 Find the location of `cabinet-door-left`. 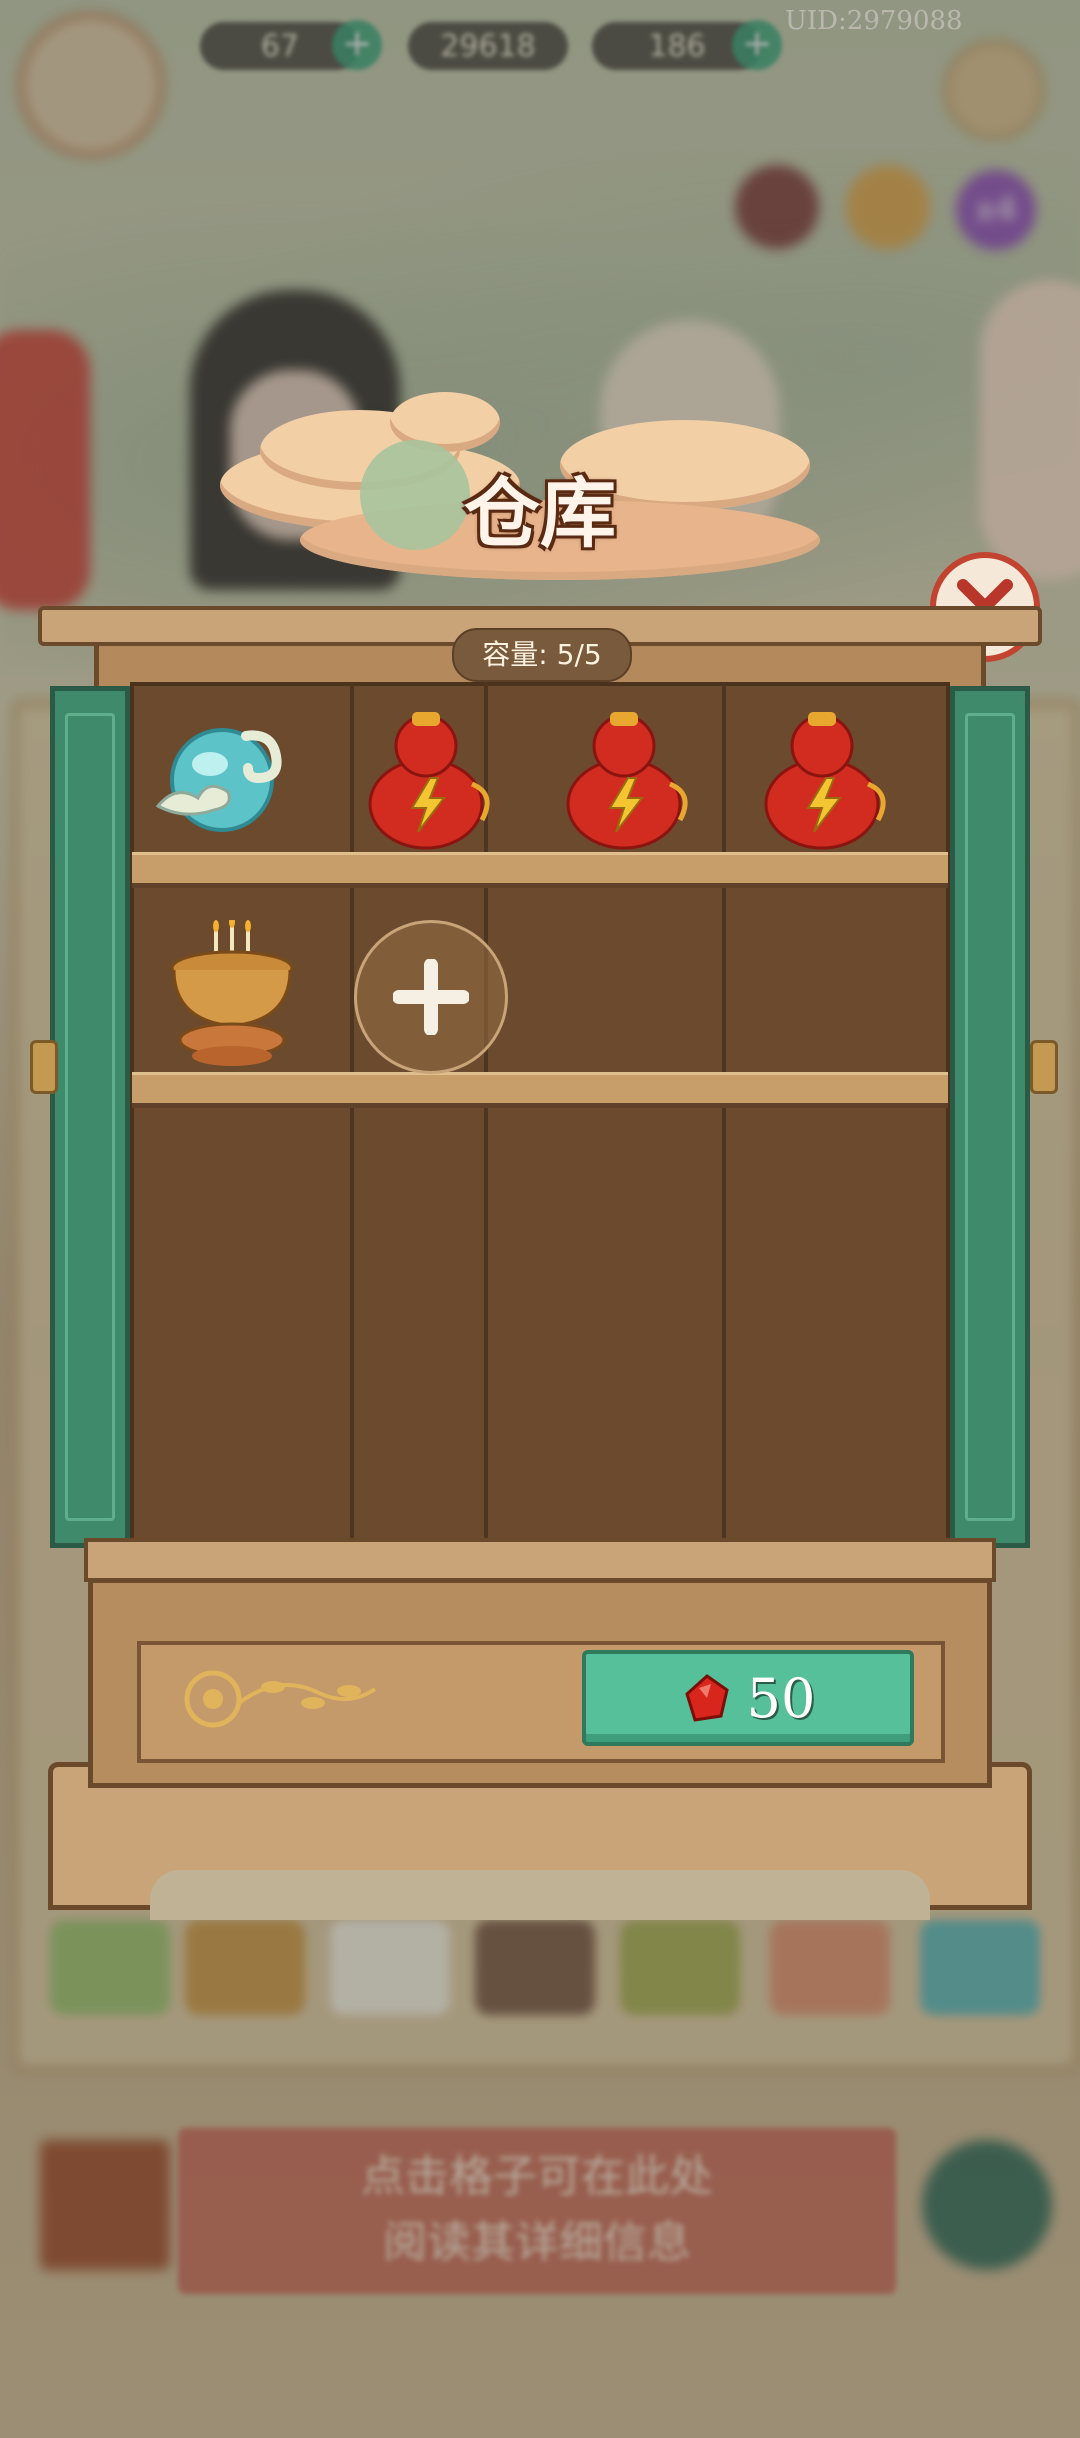

cabinet-door-left is located at coordinates (90, 1117).